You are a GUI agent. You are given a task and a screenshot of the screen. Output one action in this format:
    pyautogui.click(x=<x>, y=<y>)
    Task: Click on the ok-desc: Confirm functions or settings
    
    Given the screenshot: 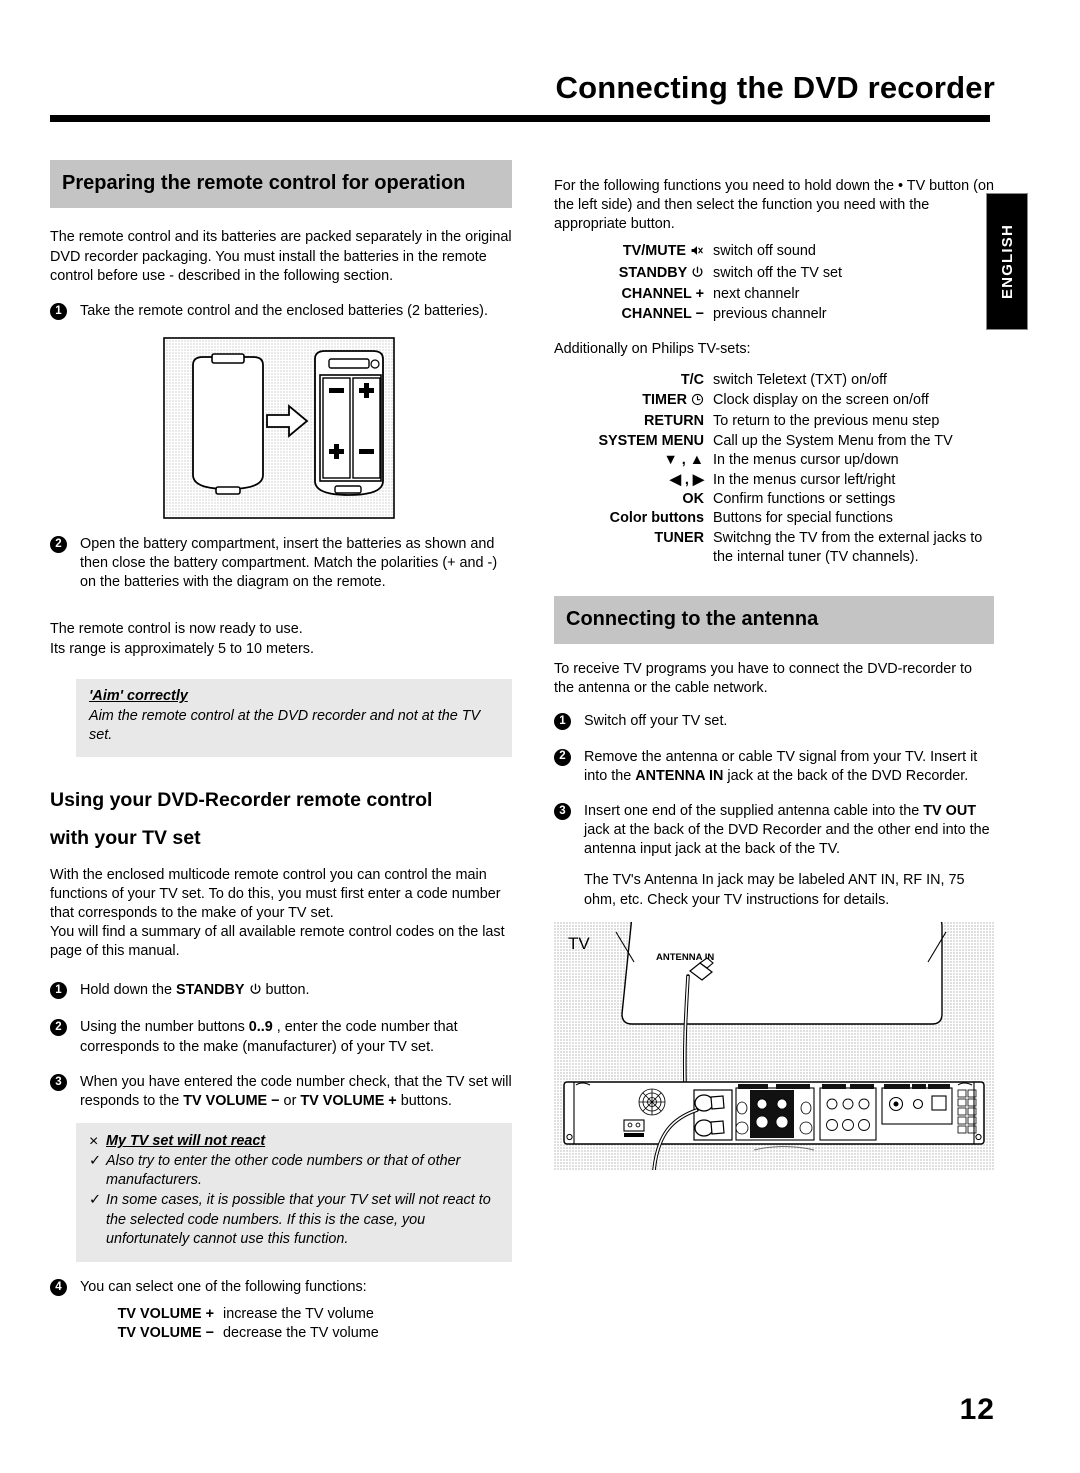 What is the action you would take?
    pyautogui.click(x=804, y=499)
    